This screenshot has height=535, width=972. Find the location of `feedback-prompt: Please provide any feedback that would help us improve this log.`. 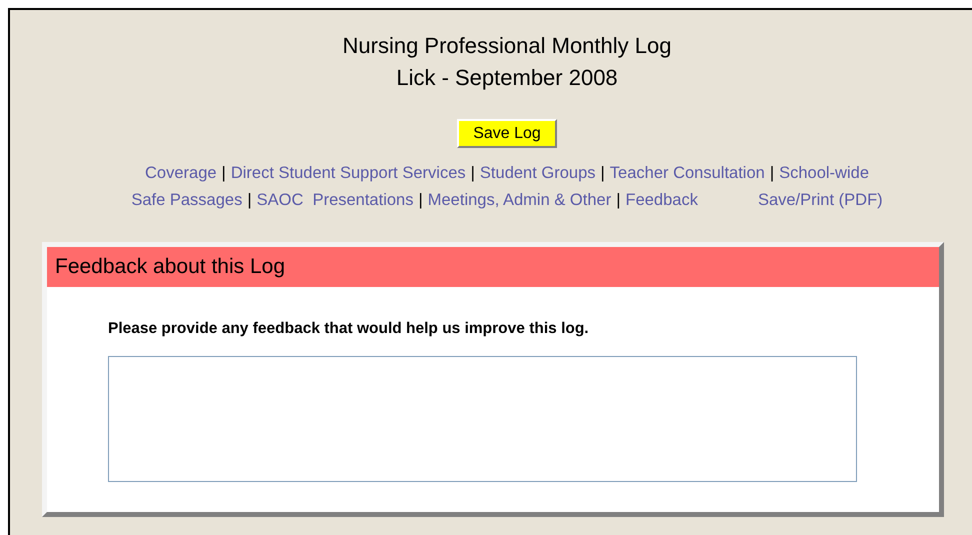

feedback-prompt: Please provide any feedback that would help us improve this log. is located at coordinates (349, 328).